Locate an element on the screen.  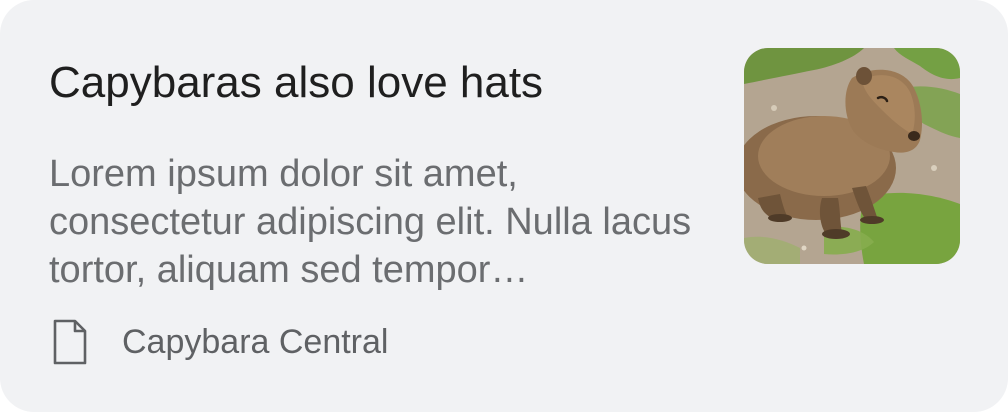
article-source: Capybara Central is located at coordinates (220, 342).